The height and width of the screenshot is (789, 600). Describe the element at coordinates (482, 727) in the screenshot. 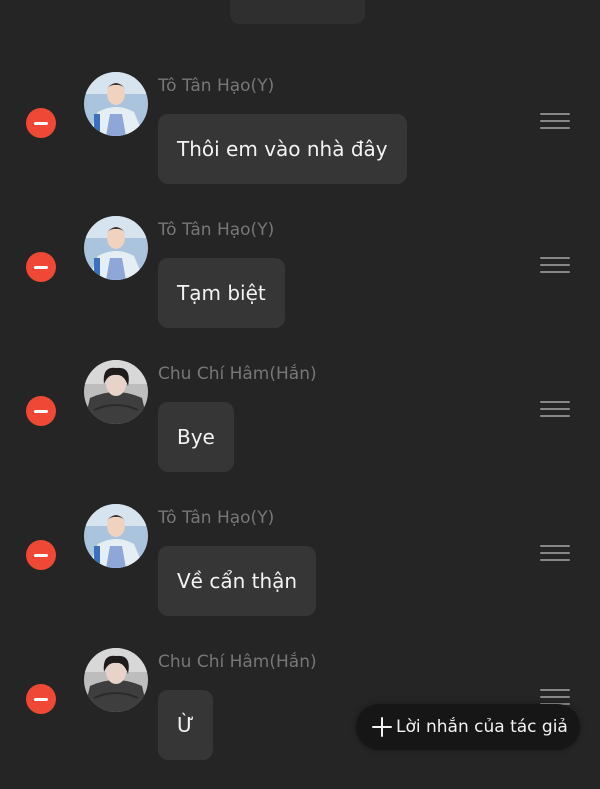

I see `author-note-label: Lời nhắn của tác giả` at that location.